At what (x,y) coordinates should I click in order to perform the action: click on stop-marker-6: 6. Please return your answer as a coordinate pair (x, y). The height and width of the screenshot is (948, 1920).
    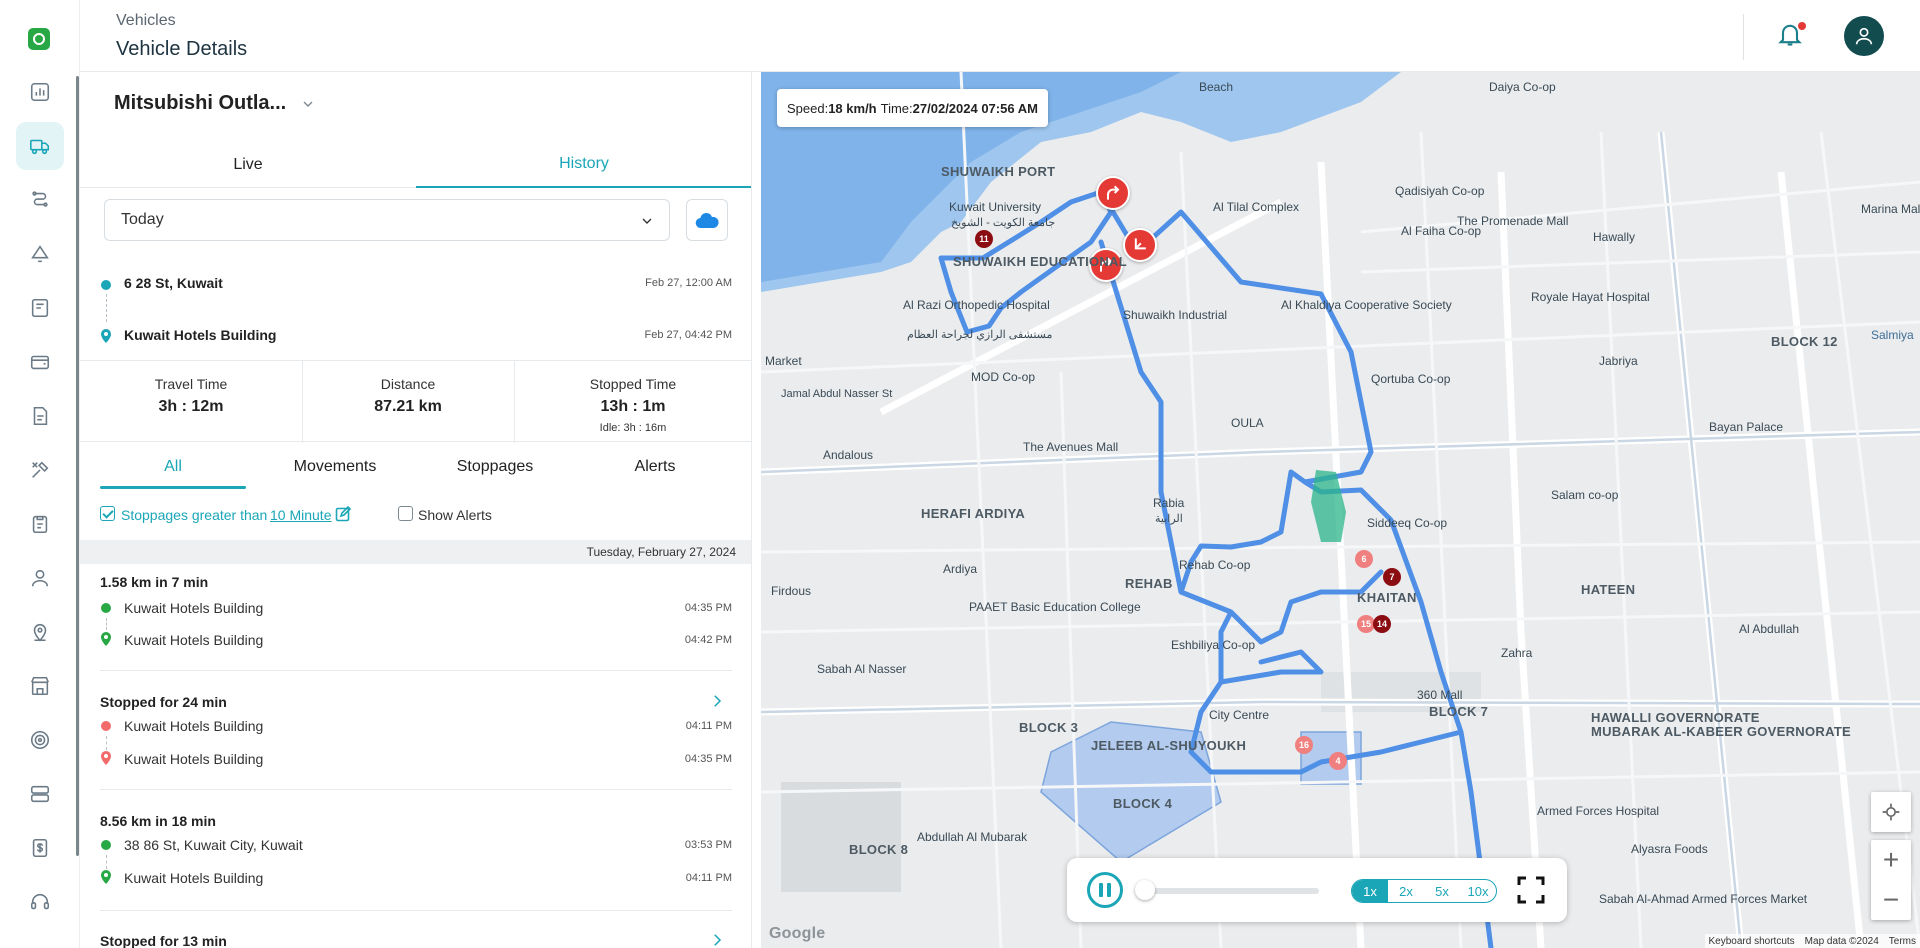
    Looking at the image, I should click on (1364, 559).